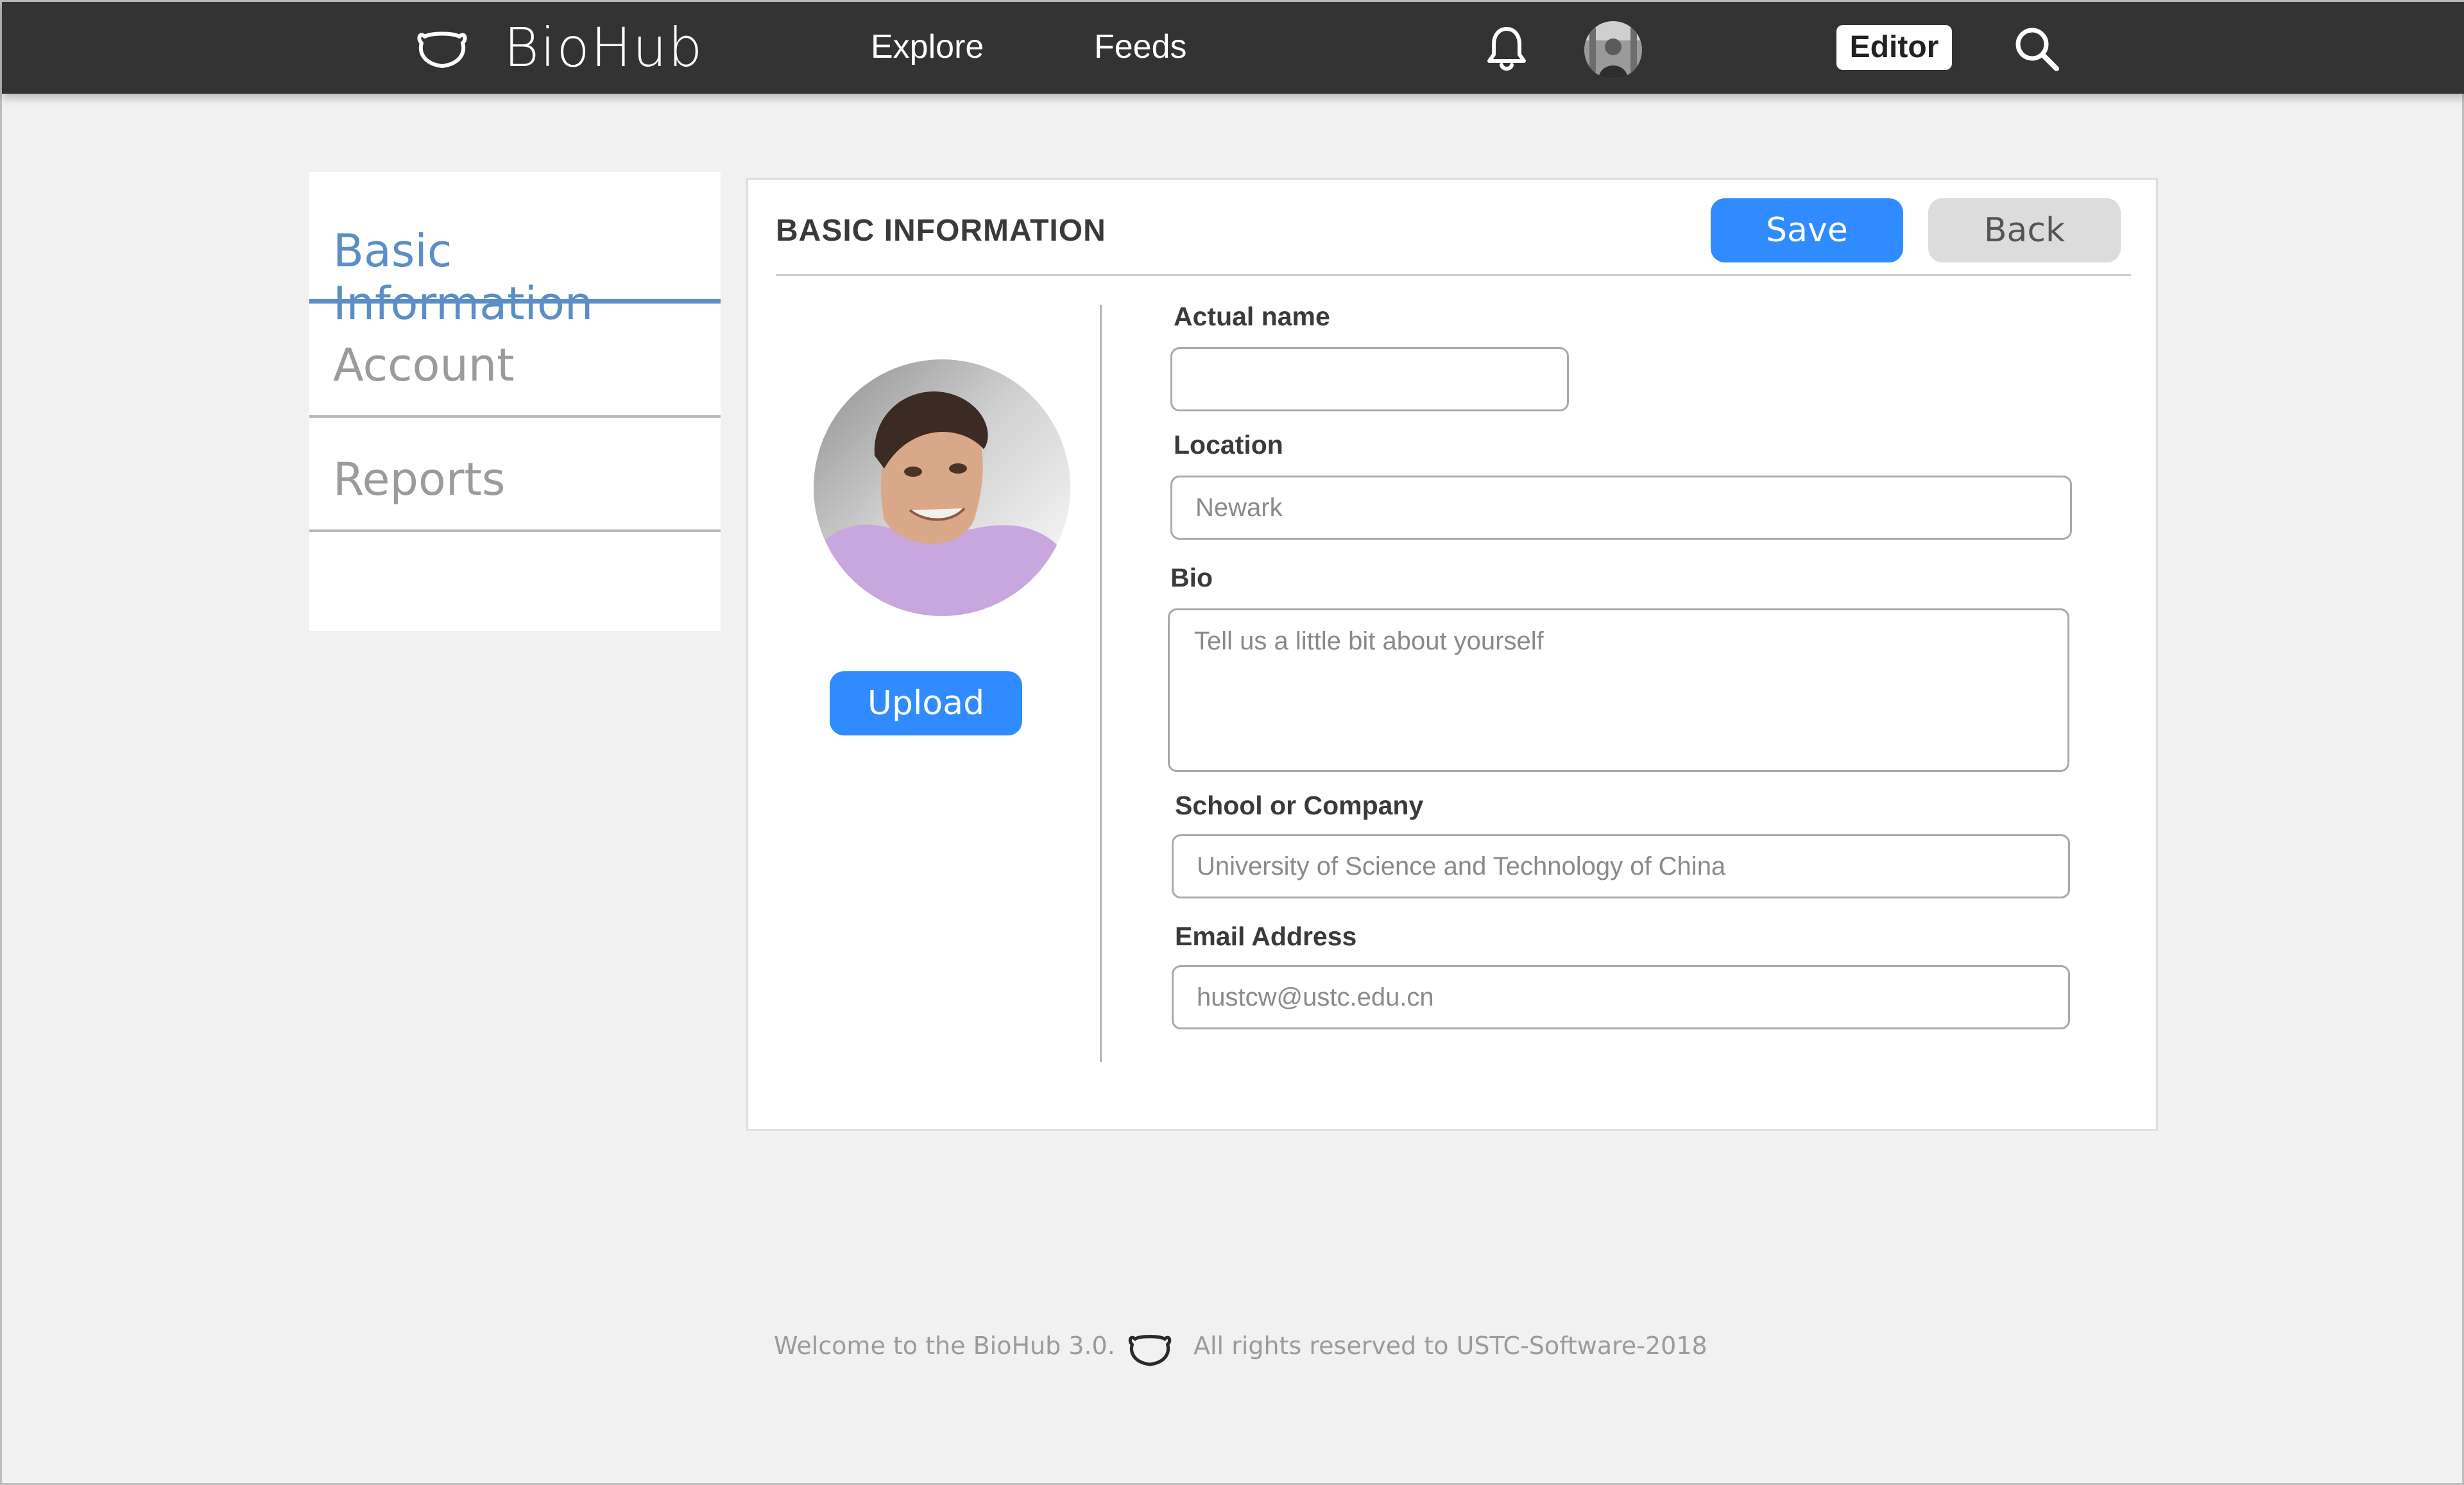 The width and height of the screenshot is (2464, 1485). I want to click on vertical-divider, so click(1101, 683).